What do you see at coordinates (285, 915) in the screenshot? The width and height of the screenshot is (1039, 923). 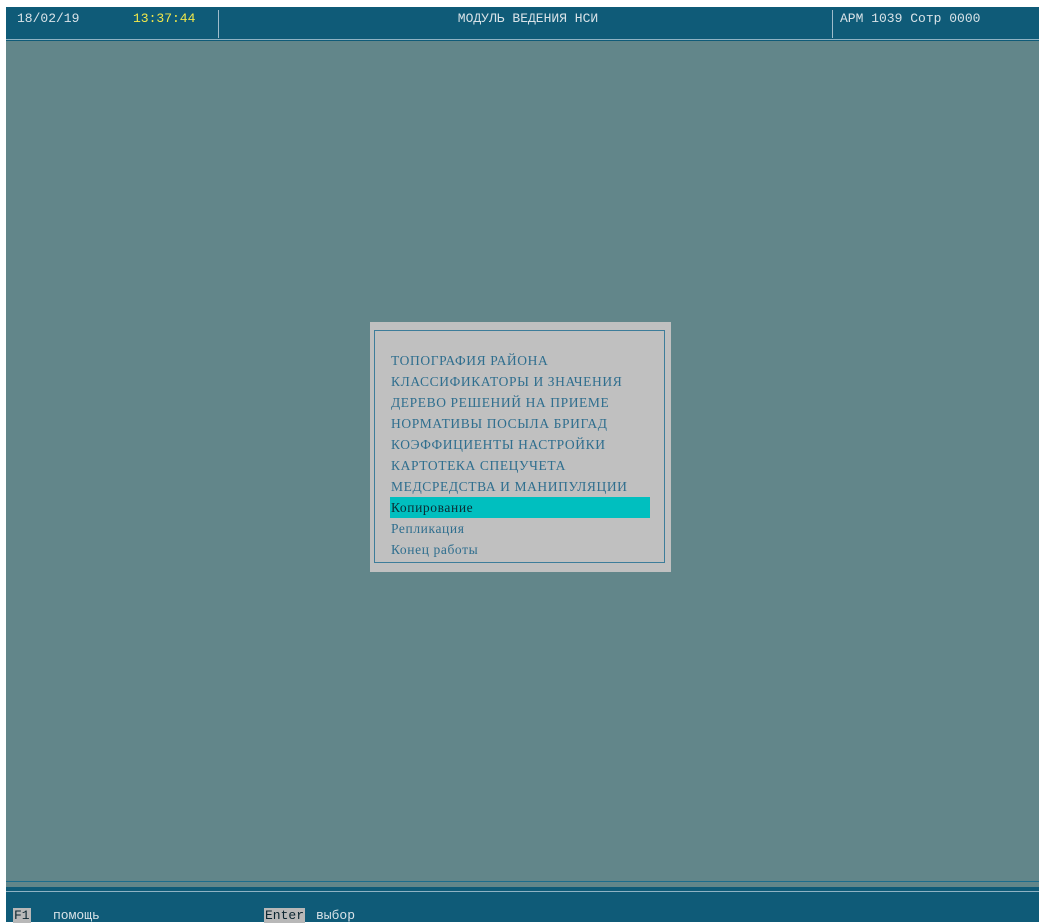 I see `enter-key: Enter` at bounding box center [285, 915].